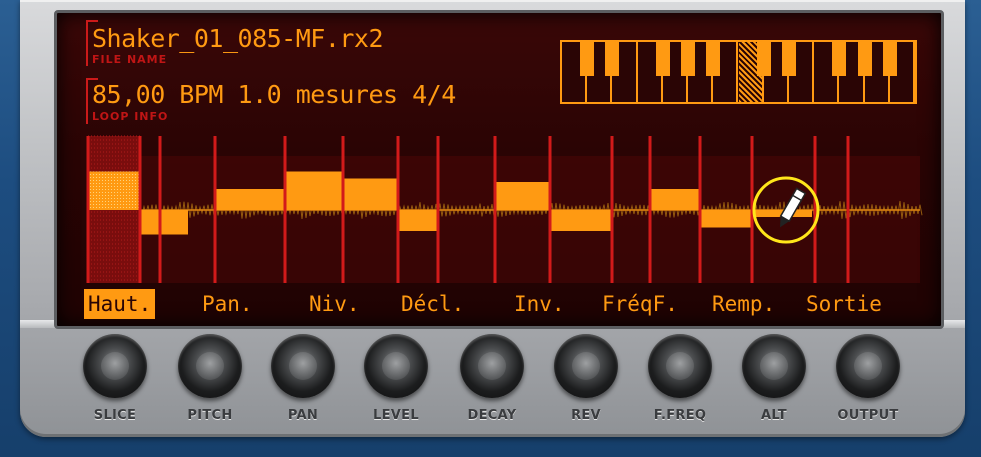 The image size is (981, 457). What do you see at coordinates (210, 415) in the screenshot?
I see `knob-label: PITCH` at bounding box center [210, 415].